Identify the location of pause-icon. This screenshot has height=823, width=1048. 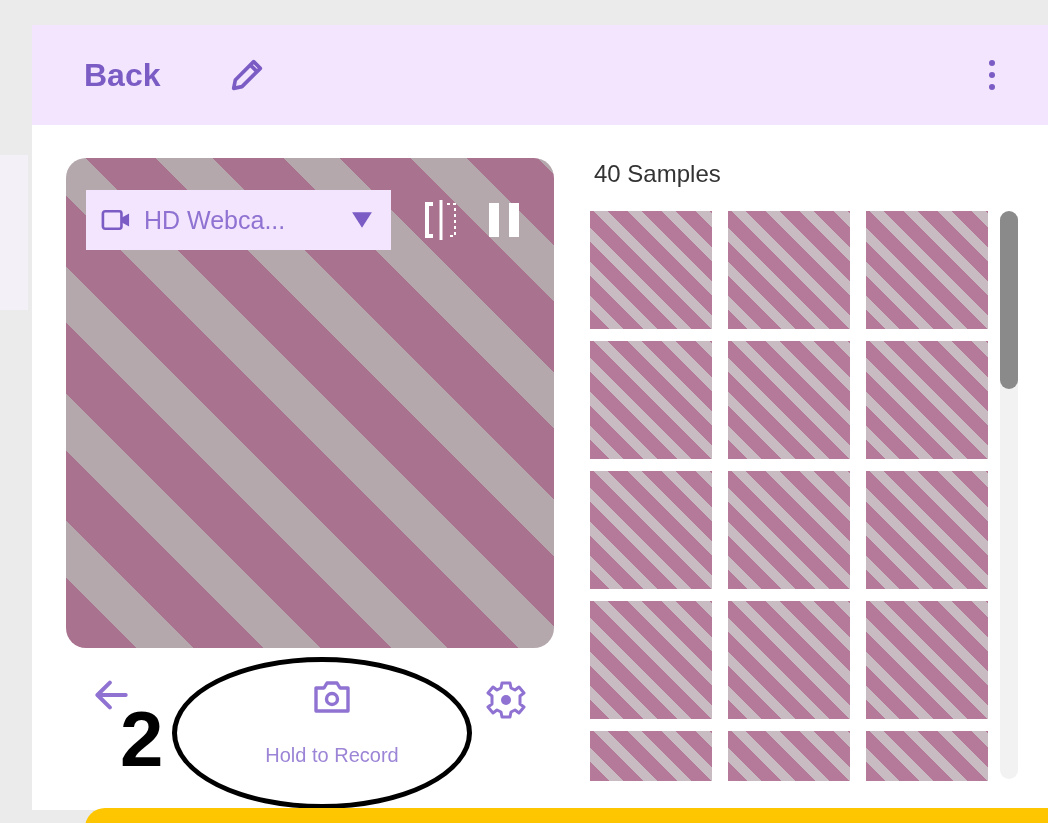
(504, 220).